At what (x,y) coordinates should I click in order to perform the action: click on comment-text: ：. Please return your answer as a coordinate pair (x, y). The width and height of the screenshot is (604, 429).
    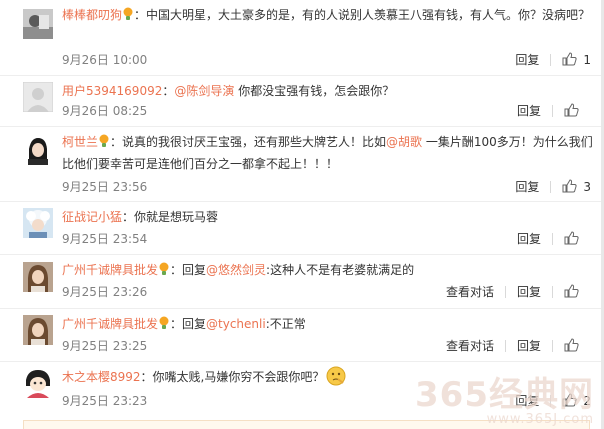
    Looking at the image, I should click on (168, 91).